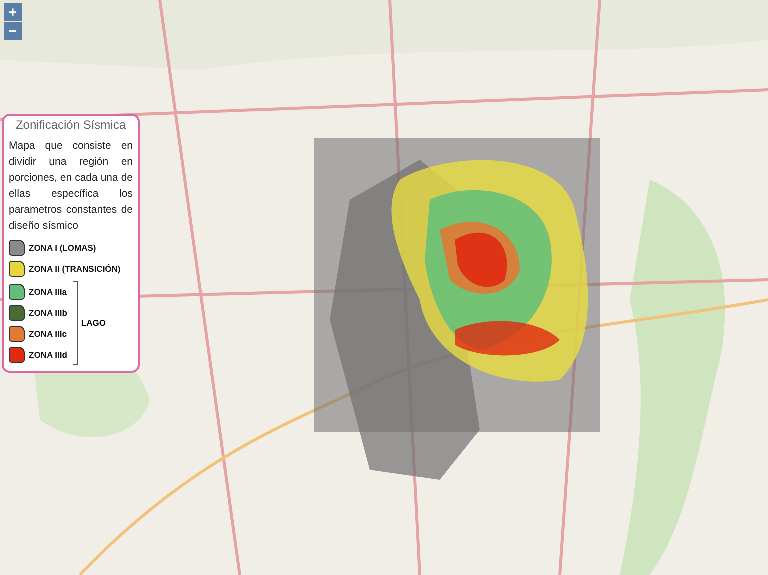  What do you see at coordinates (48, 313) in the screenshot?
I see `zone-label: ZONA IIIb` at bounding box center [48, 313].